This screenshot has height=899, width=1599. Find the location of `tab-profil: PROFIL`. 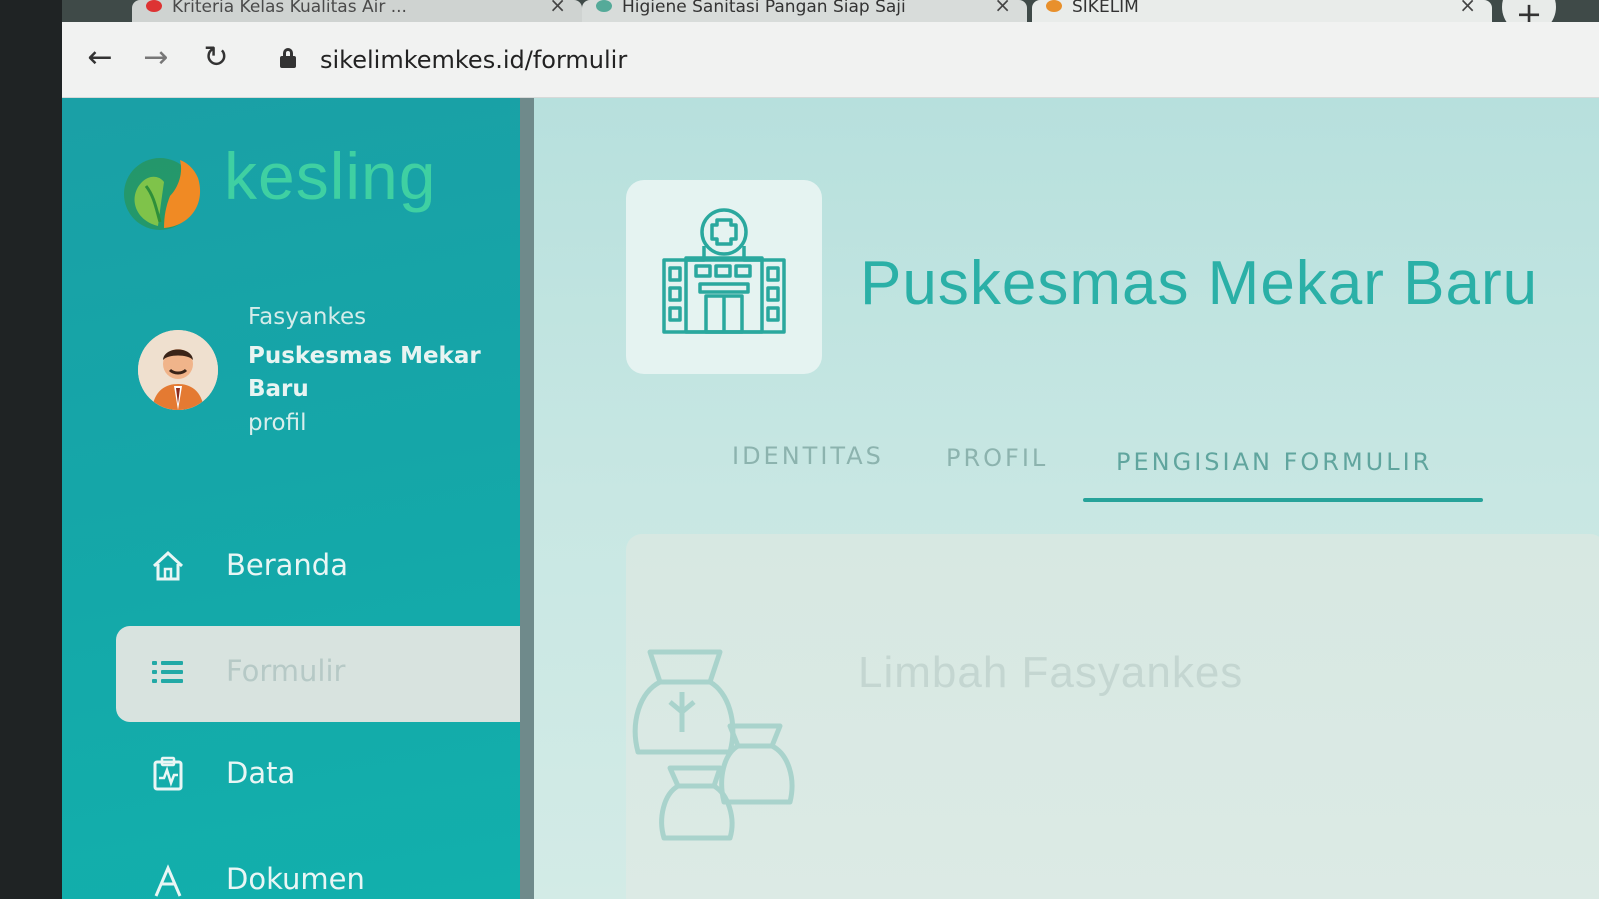

tab-profil: PROFIL is located at coordinates (997, 458).